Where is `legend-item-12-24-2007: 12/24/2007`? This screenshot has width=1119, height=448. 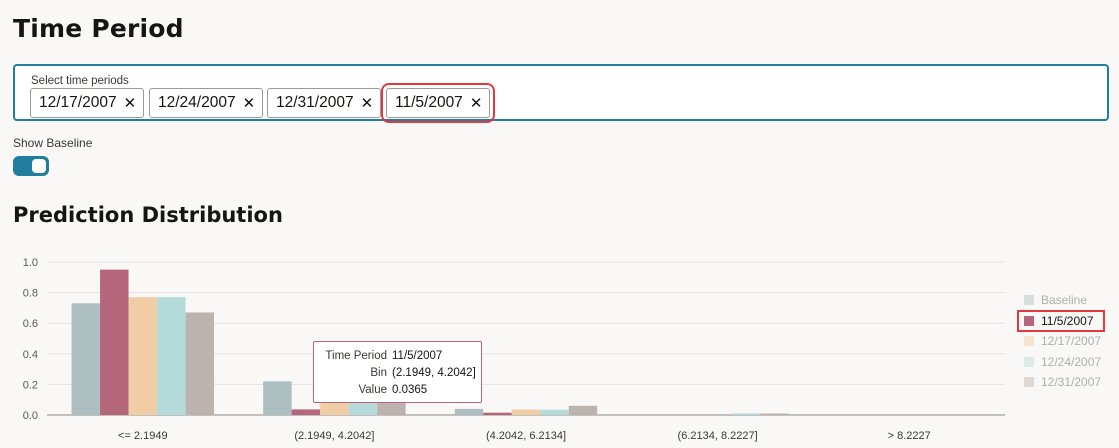
legend-item-12-24-2007: 12/24/2007 is located at coordinates (1061, 362).